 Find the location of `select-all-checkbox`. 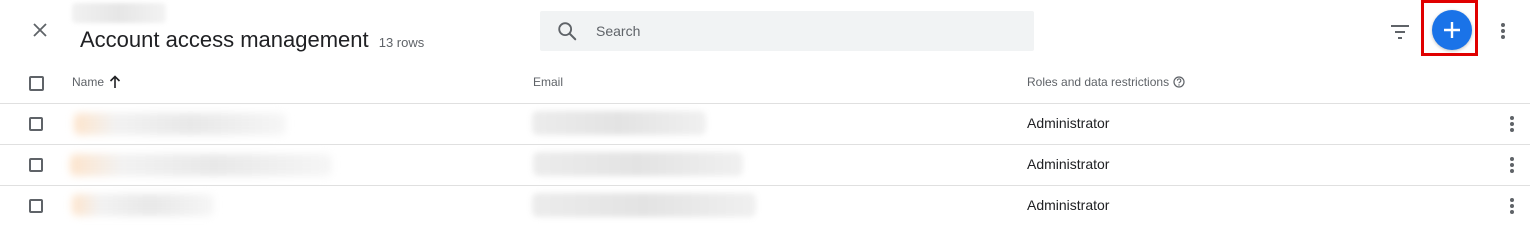

select-all-checkbox is located at coordinates (36, 83).